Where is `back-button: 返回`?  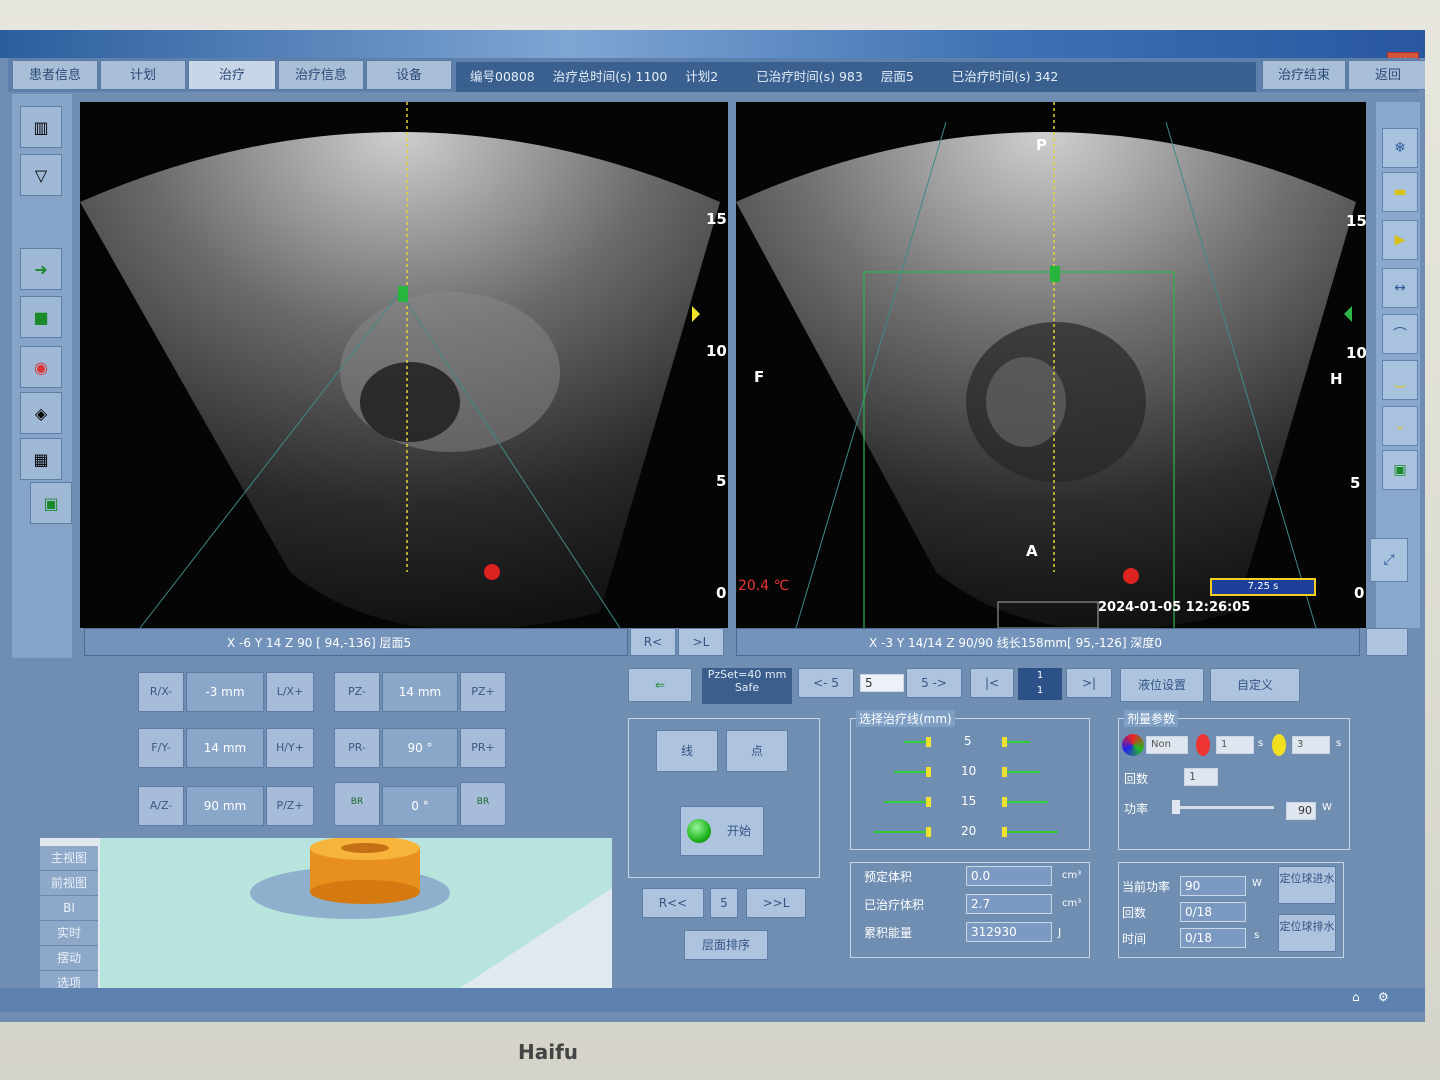
back-button: 返回 is located at coordinates (1386, 75).